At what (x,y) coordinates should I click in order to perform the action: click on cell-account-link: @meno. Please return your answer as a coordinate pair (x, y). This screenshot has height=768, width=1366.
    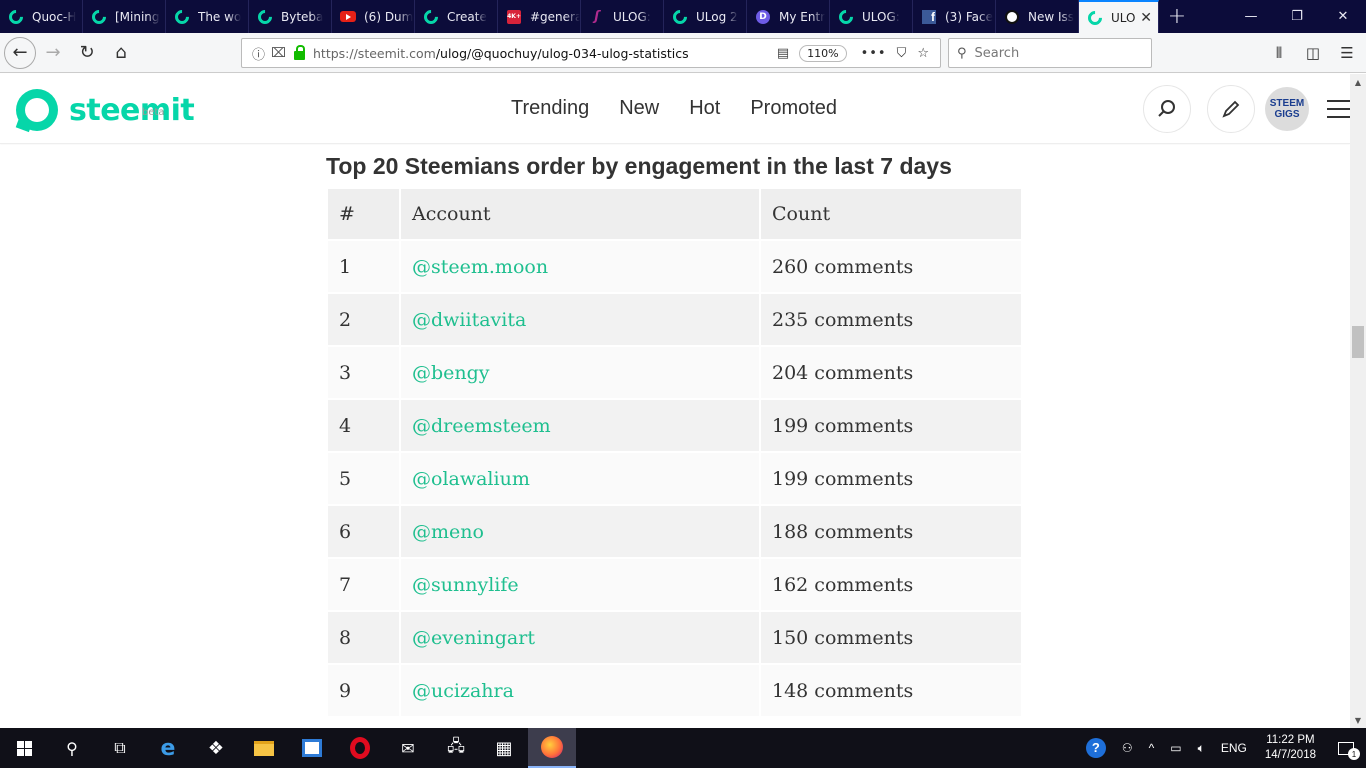
    Looking at the image, I should click on (580, 531).